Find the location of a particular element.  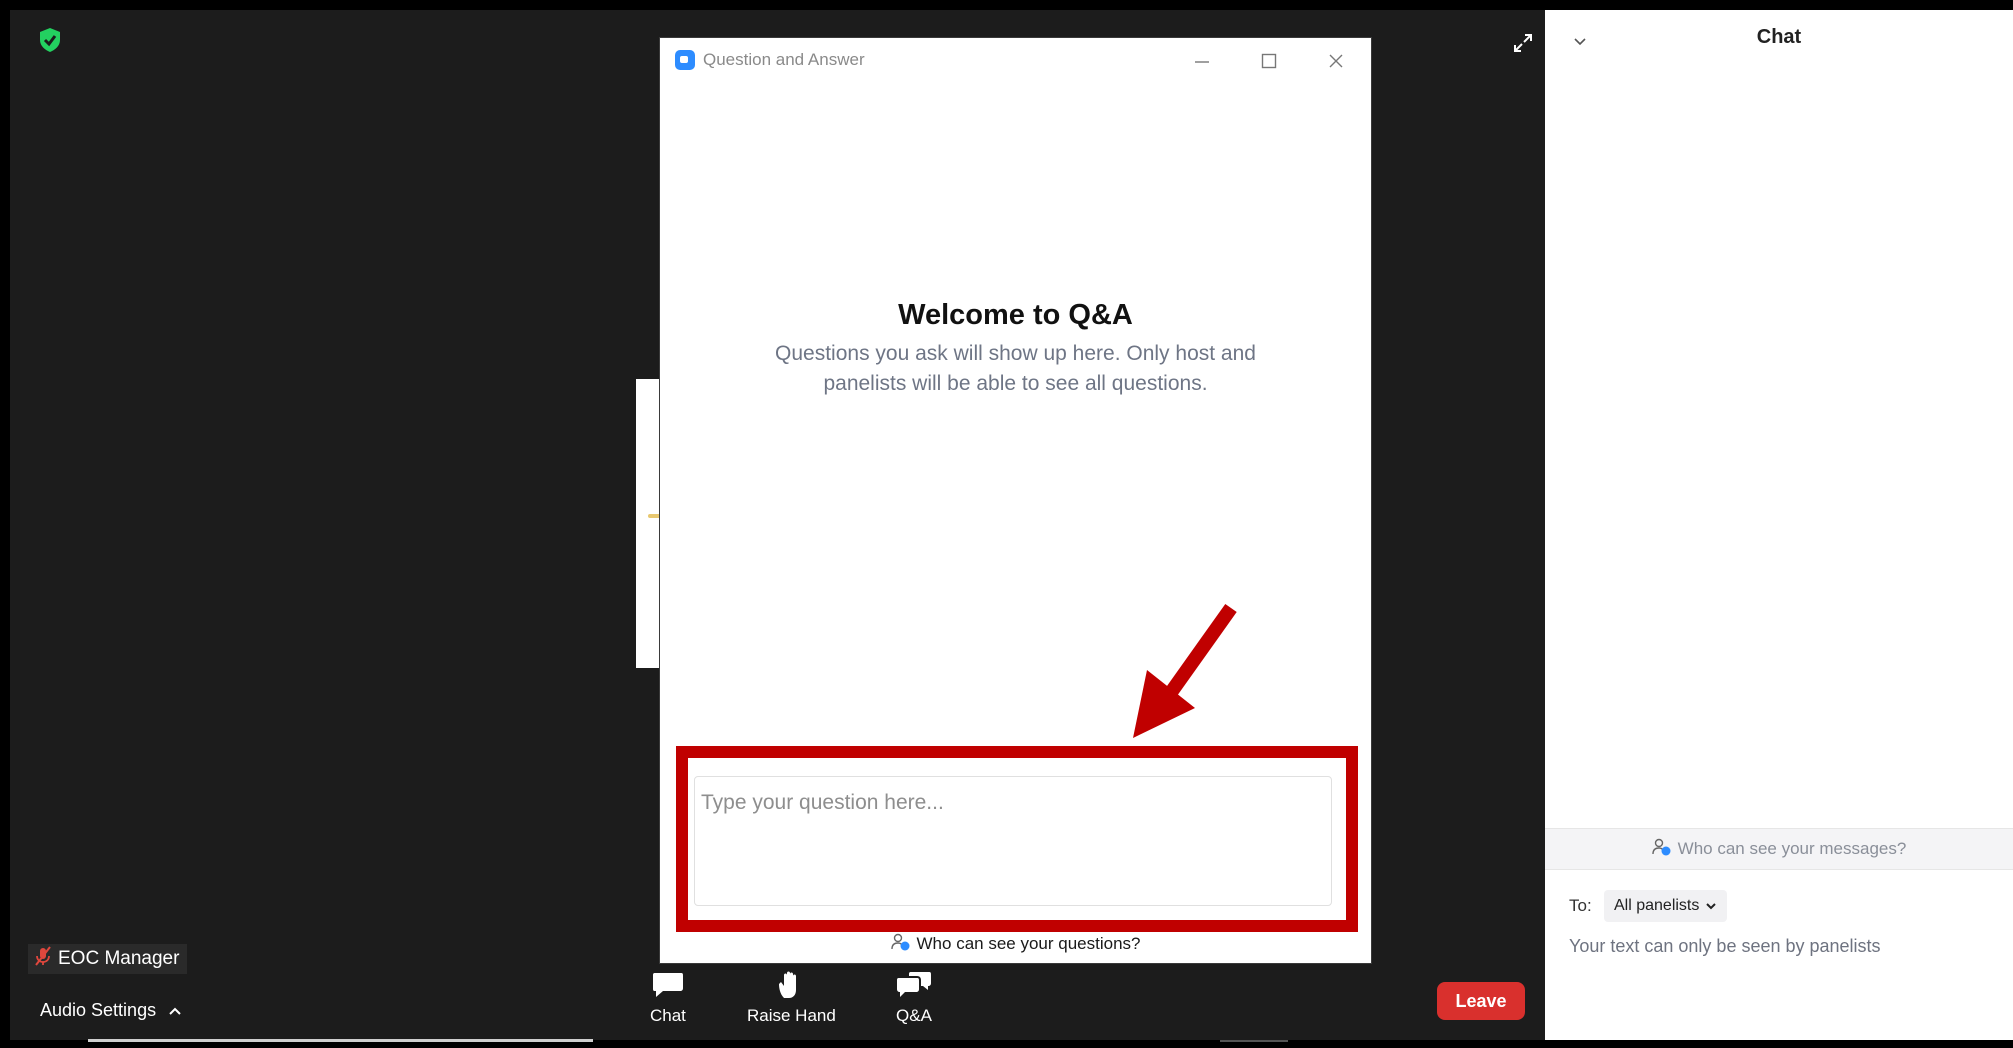

qa-welcome-title: Welcome to Q&A is located at coordinates (1015, 315).